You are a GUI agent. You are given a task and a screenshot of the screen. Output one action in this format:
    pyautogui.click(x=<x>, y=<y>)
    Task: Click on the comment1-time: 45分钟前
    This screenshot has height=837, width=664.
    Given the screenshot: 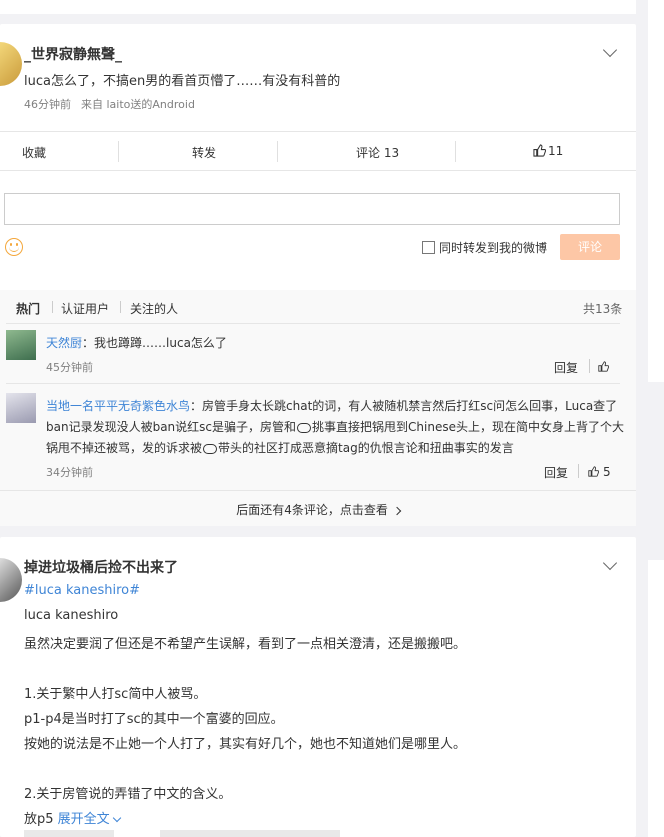 What is the action you would take?
    pyautogui.click(x=69, y=367)
    